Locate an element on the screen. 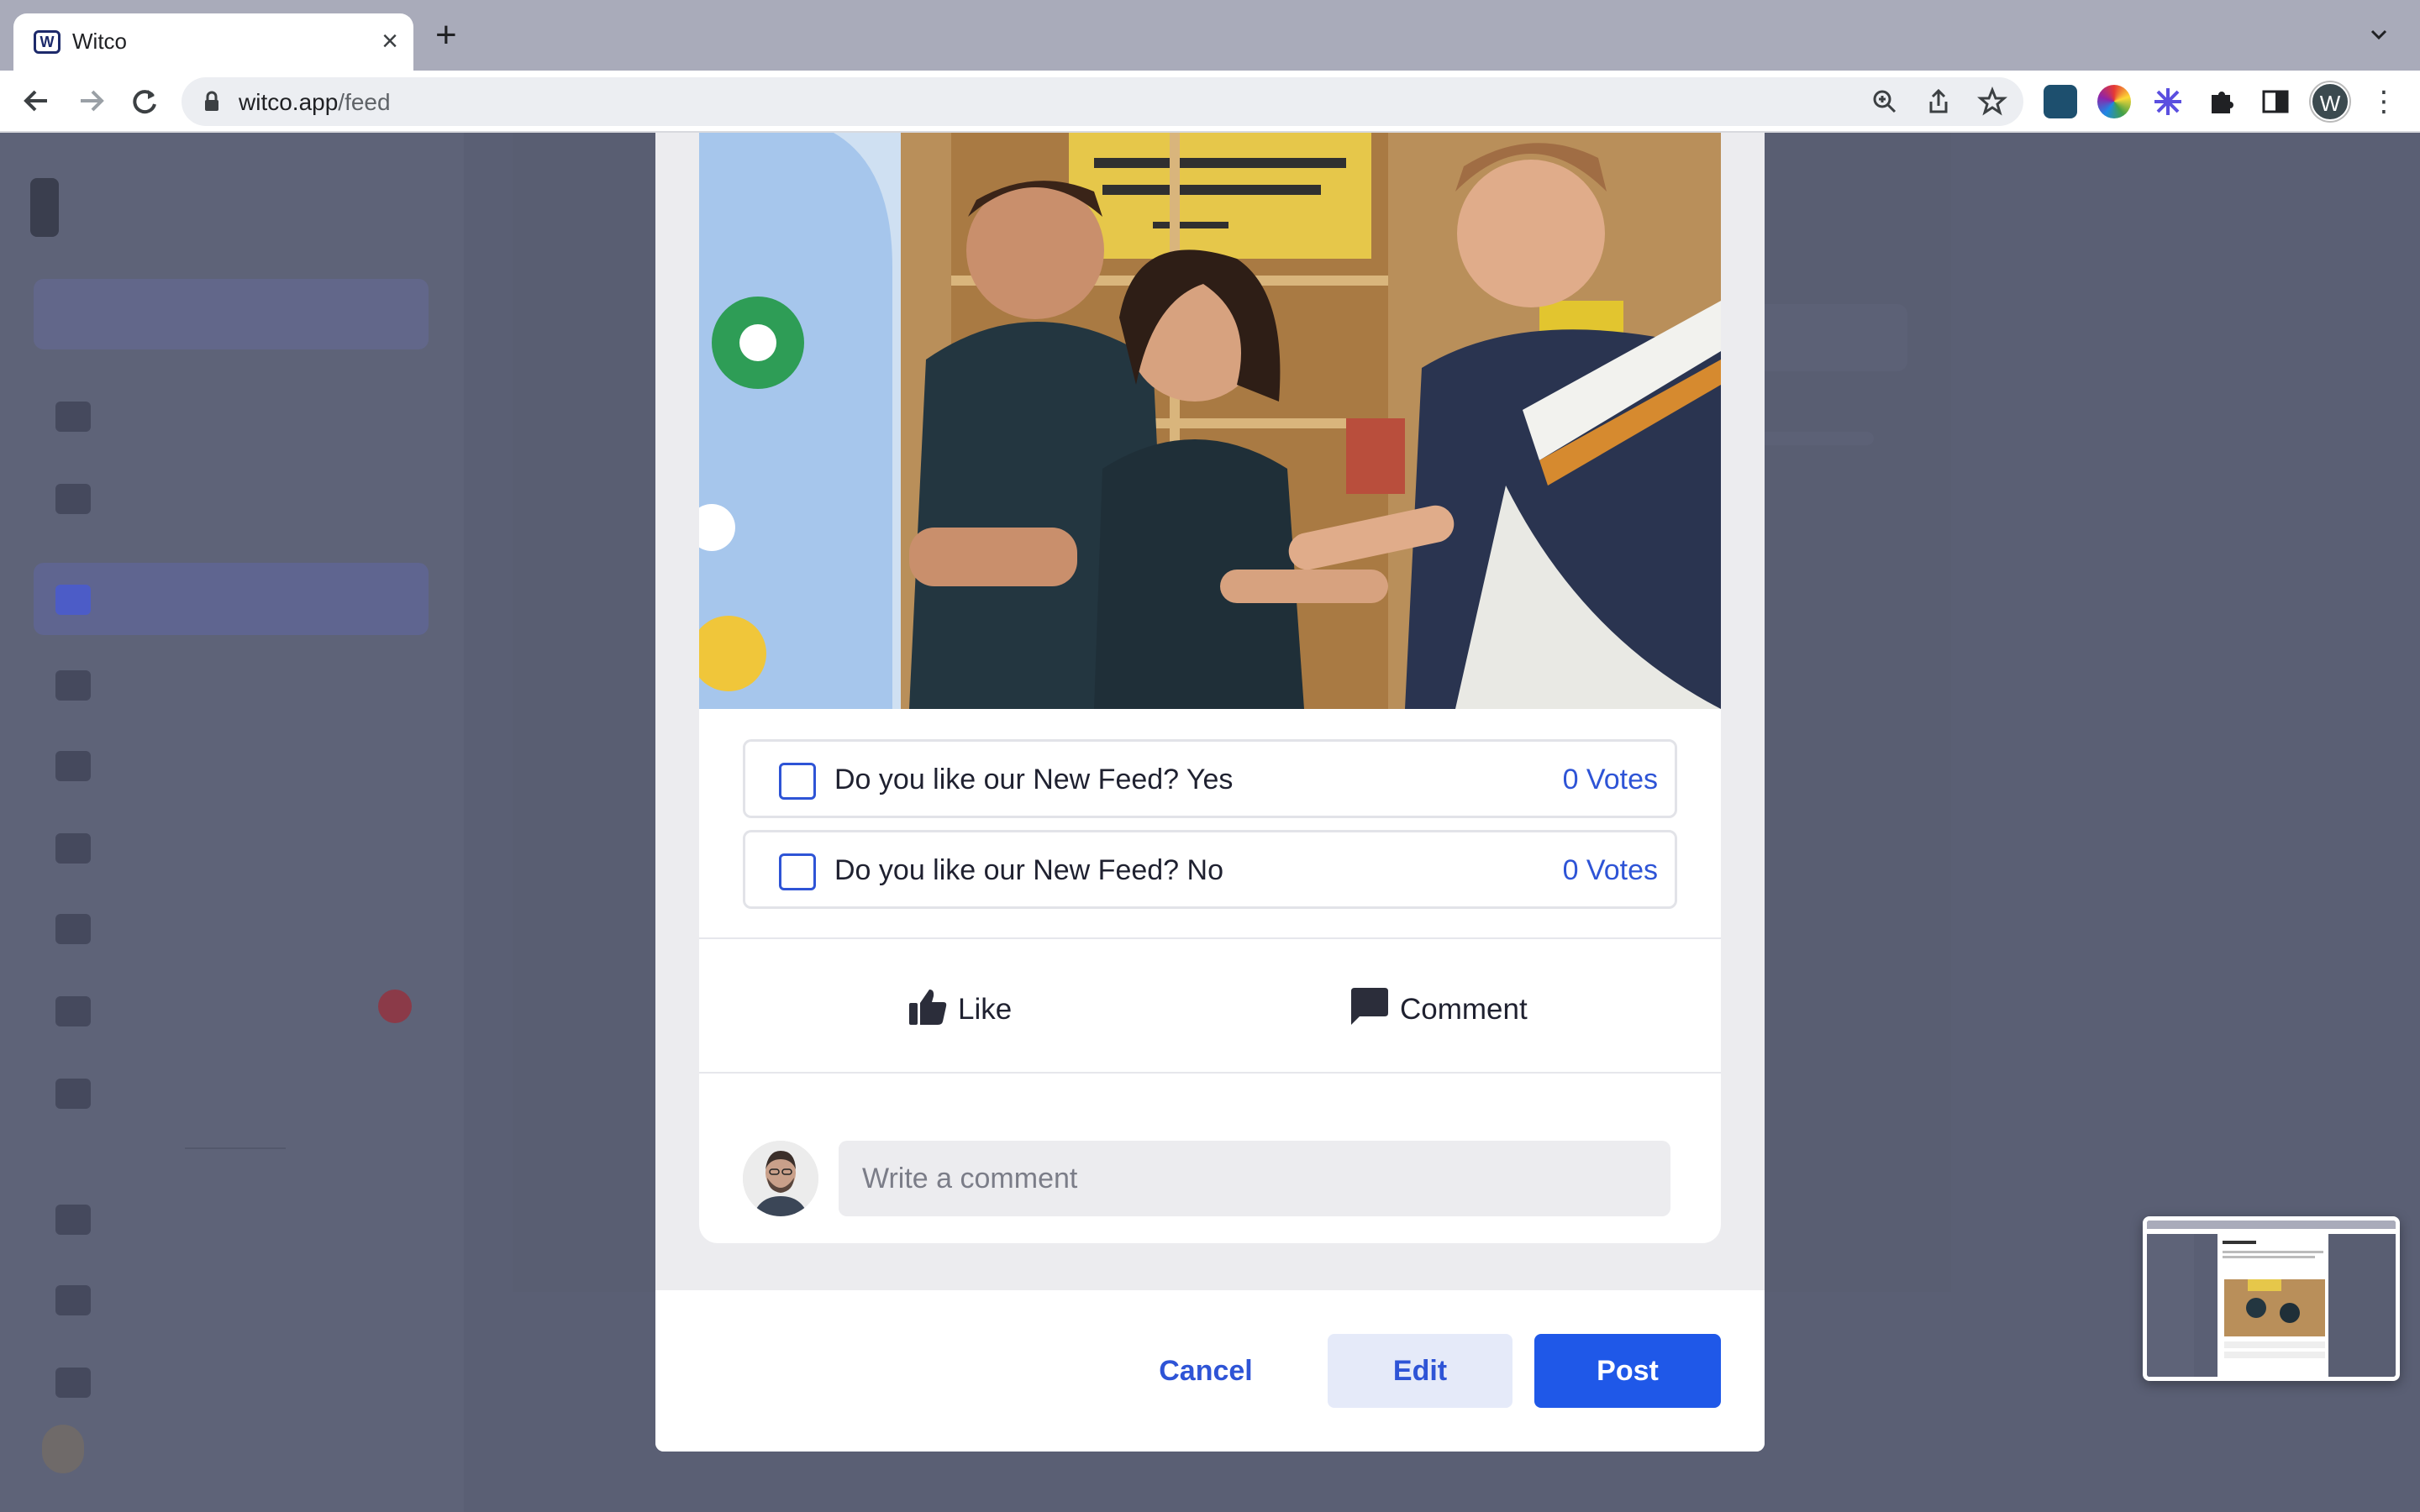 The image size is (2420, 1512). screen-share-thumbnail is located at coordinates (2271, 1298).